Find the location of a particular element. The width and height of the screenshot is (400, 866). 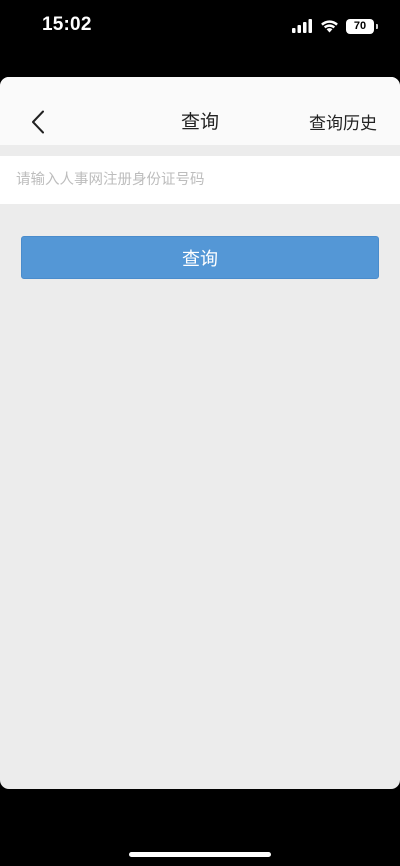

id-number-input is located at coordinates (200, 180).